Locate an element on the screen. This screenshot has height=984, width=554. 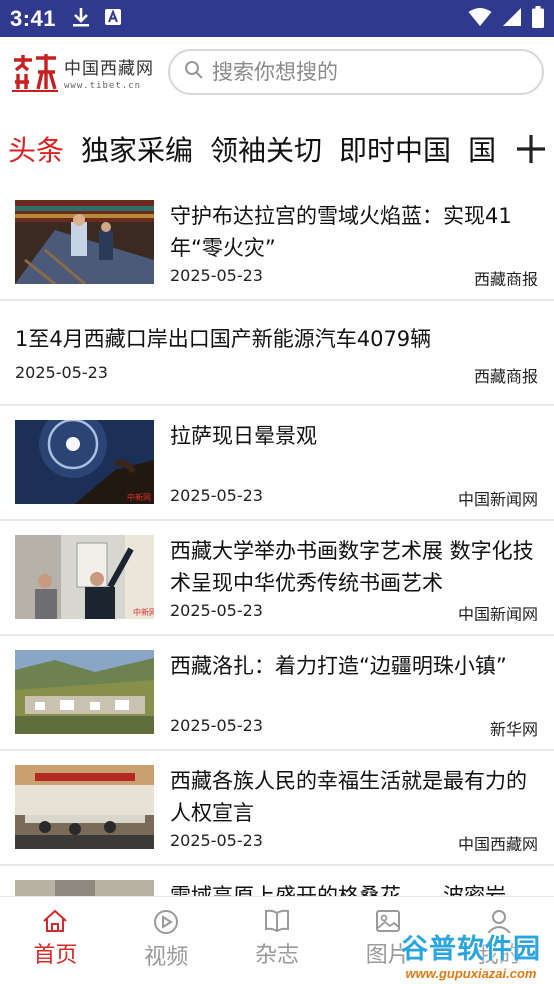
news-item: 守护布达拉宫的雪域火焰蓝：实现41年“零火灾” 2025-05-23 西藏商报 is located at coordinates (277, 243).